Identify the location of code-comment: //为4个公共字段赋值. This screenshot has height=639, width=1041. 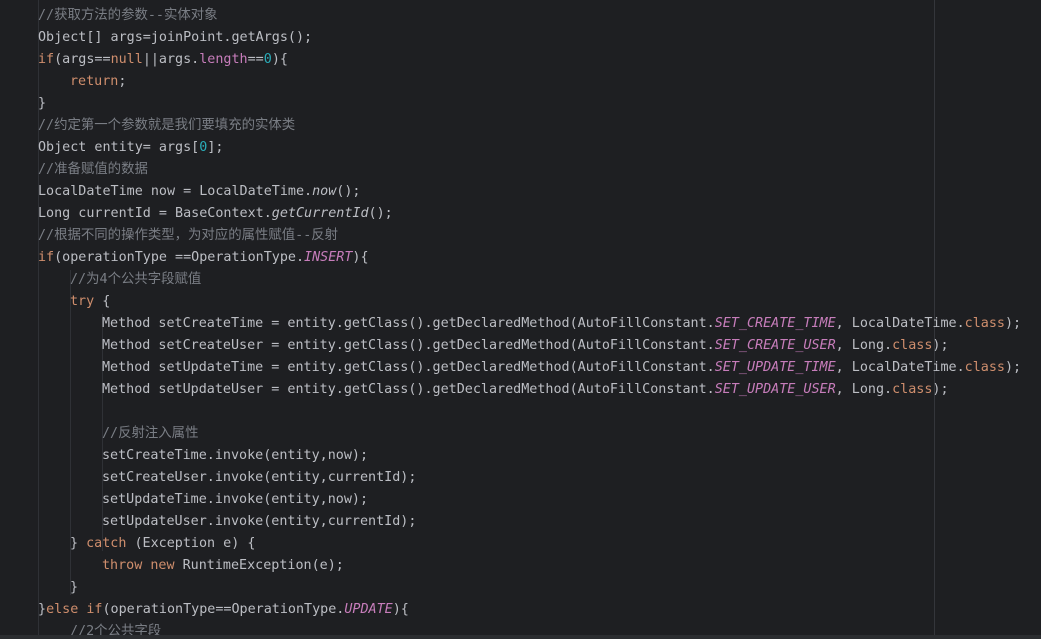
(136, 279).